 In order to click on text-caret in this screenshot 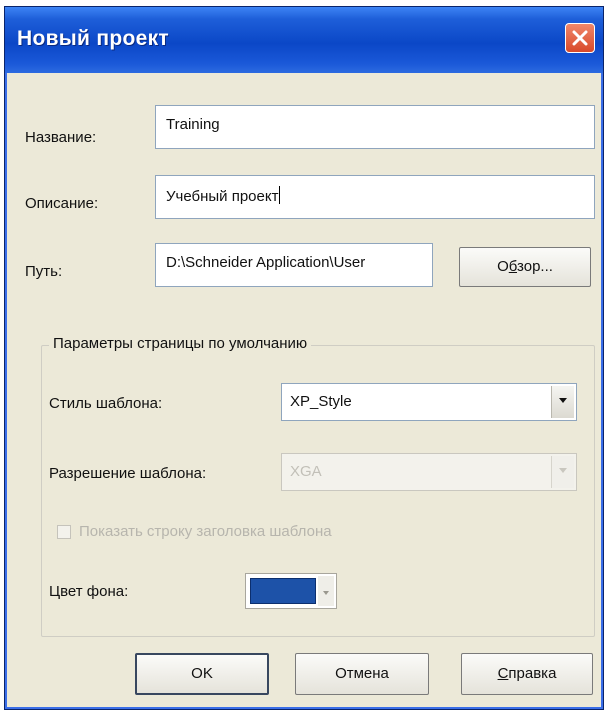, I will do `click(280, 195)`.